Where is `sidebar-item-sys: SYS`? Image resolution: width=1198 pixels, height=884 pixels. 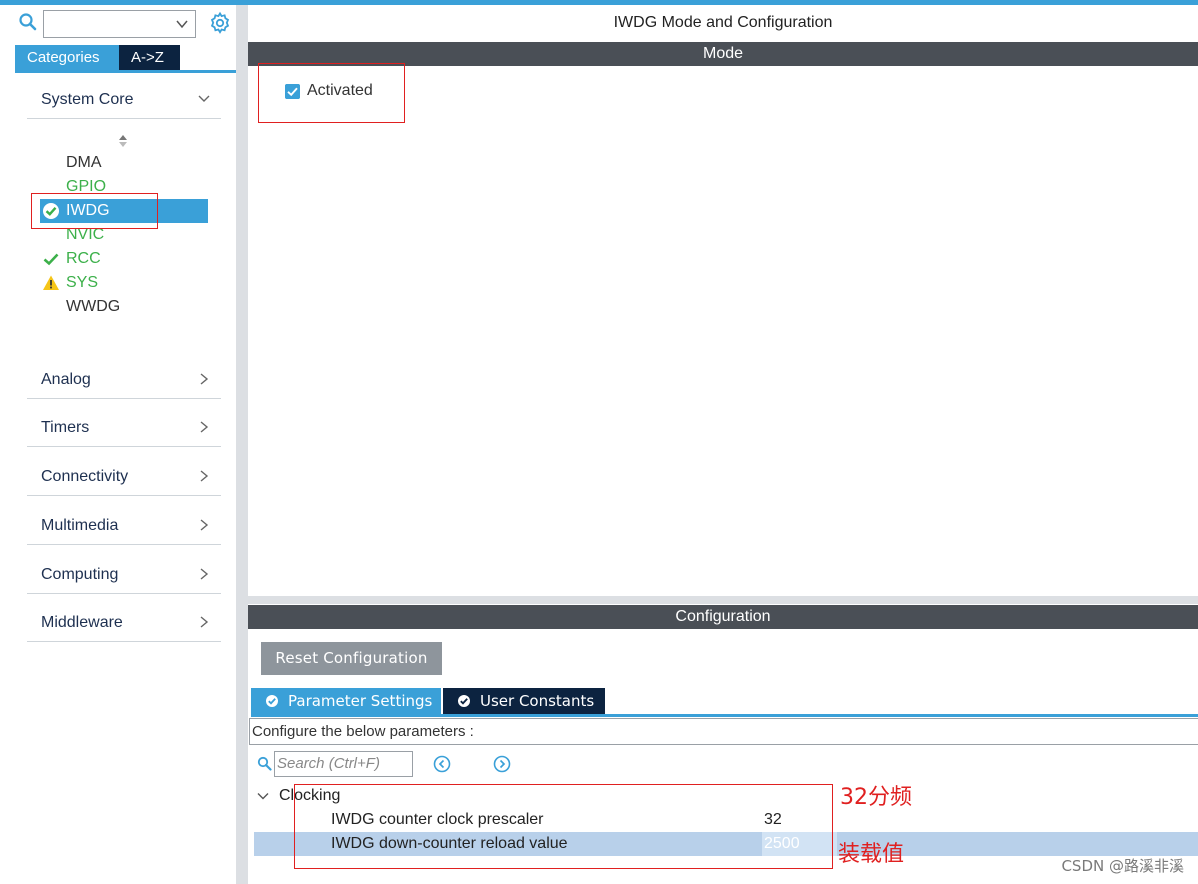 sidebar-item-sys: SYS is located at coordinates (124, 283).